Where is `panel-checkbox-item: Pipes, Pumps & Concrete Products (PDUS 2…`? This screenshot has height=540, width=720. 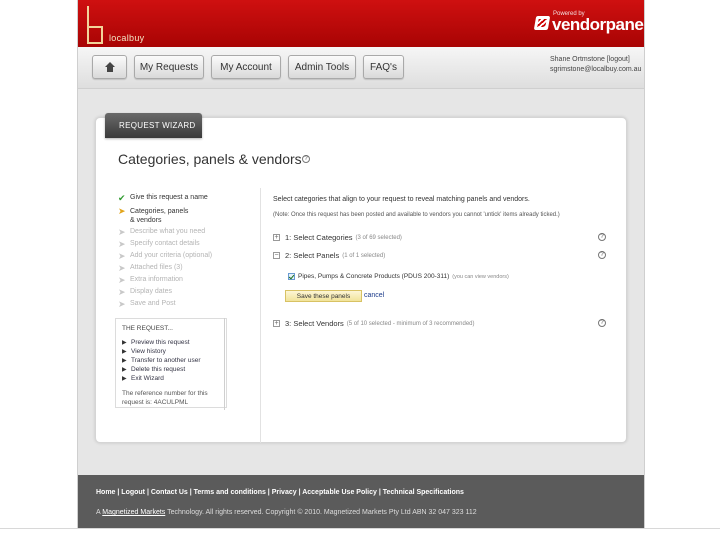
panel-checkbox-item: Pipes, Pumps & Concrete Products (PDUS 2… is located at coordinates (398, 276).